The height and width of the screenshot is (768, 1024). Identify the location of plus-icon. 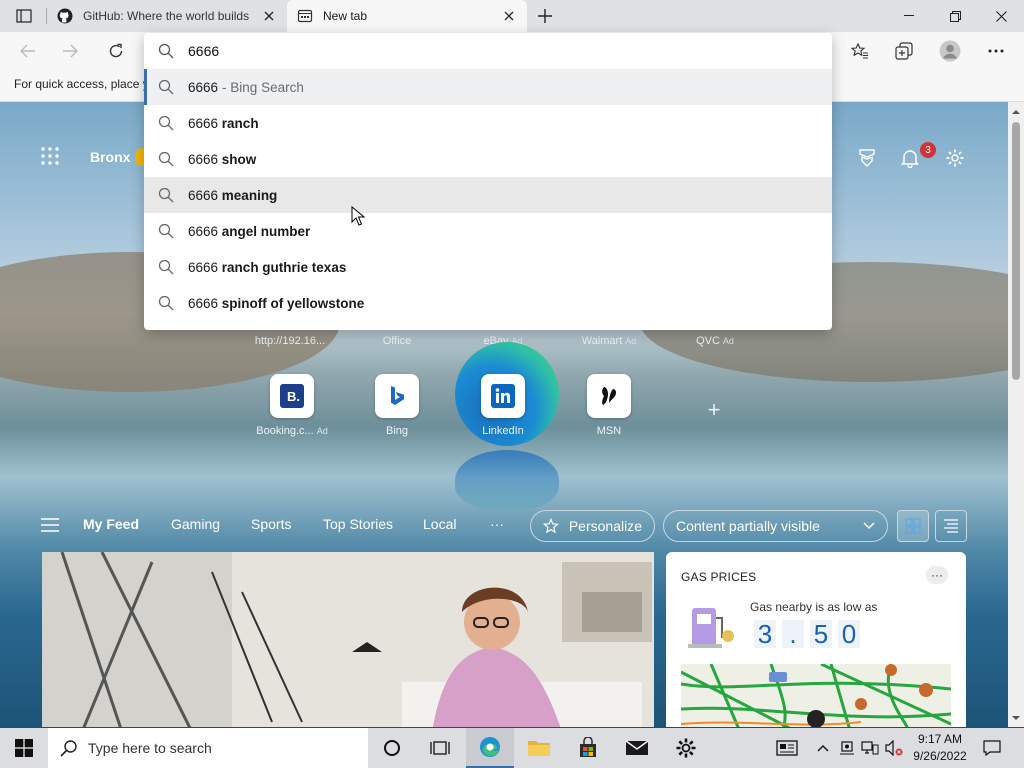
(545, 16).